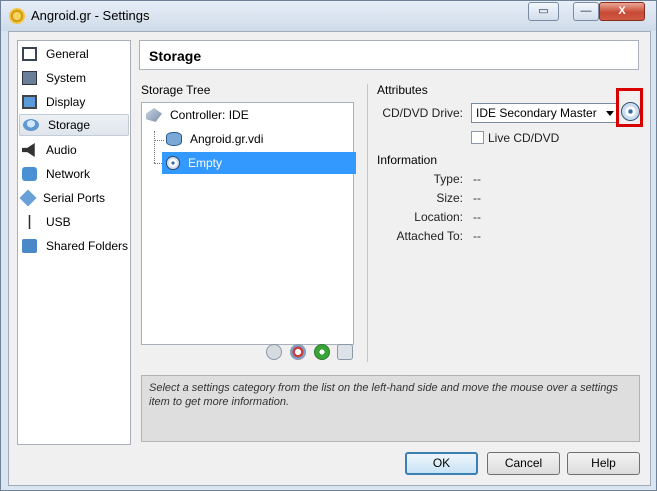 This screenshot has width=657, height=491. Describe the element at coordinates (438, 217) in the screenshot. I see `location-label: Location:` at that location.